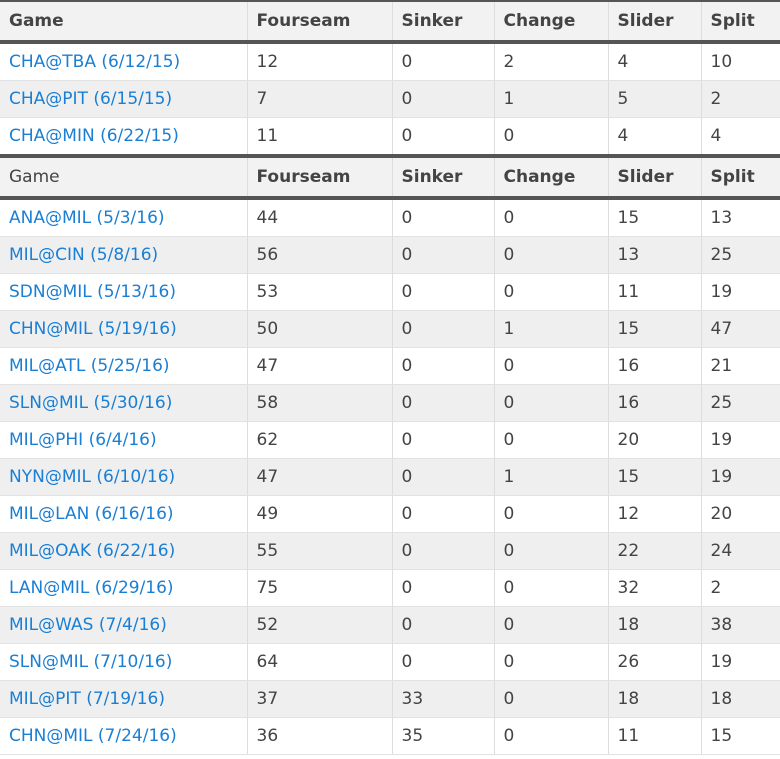  I want to click on header-game: Game, so click(124, 22).